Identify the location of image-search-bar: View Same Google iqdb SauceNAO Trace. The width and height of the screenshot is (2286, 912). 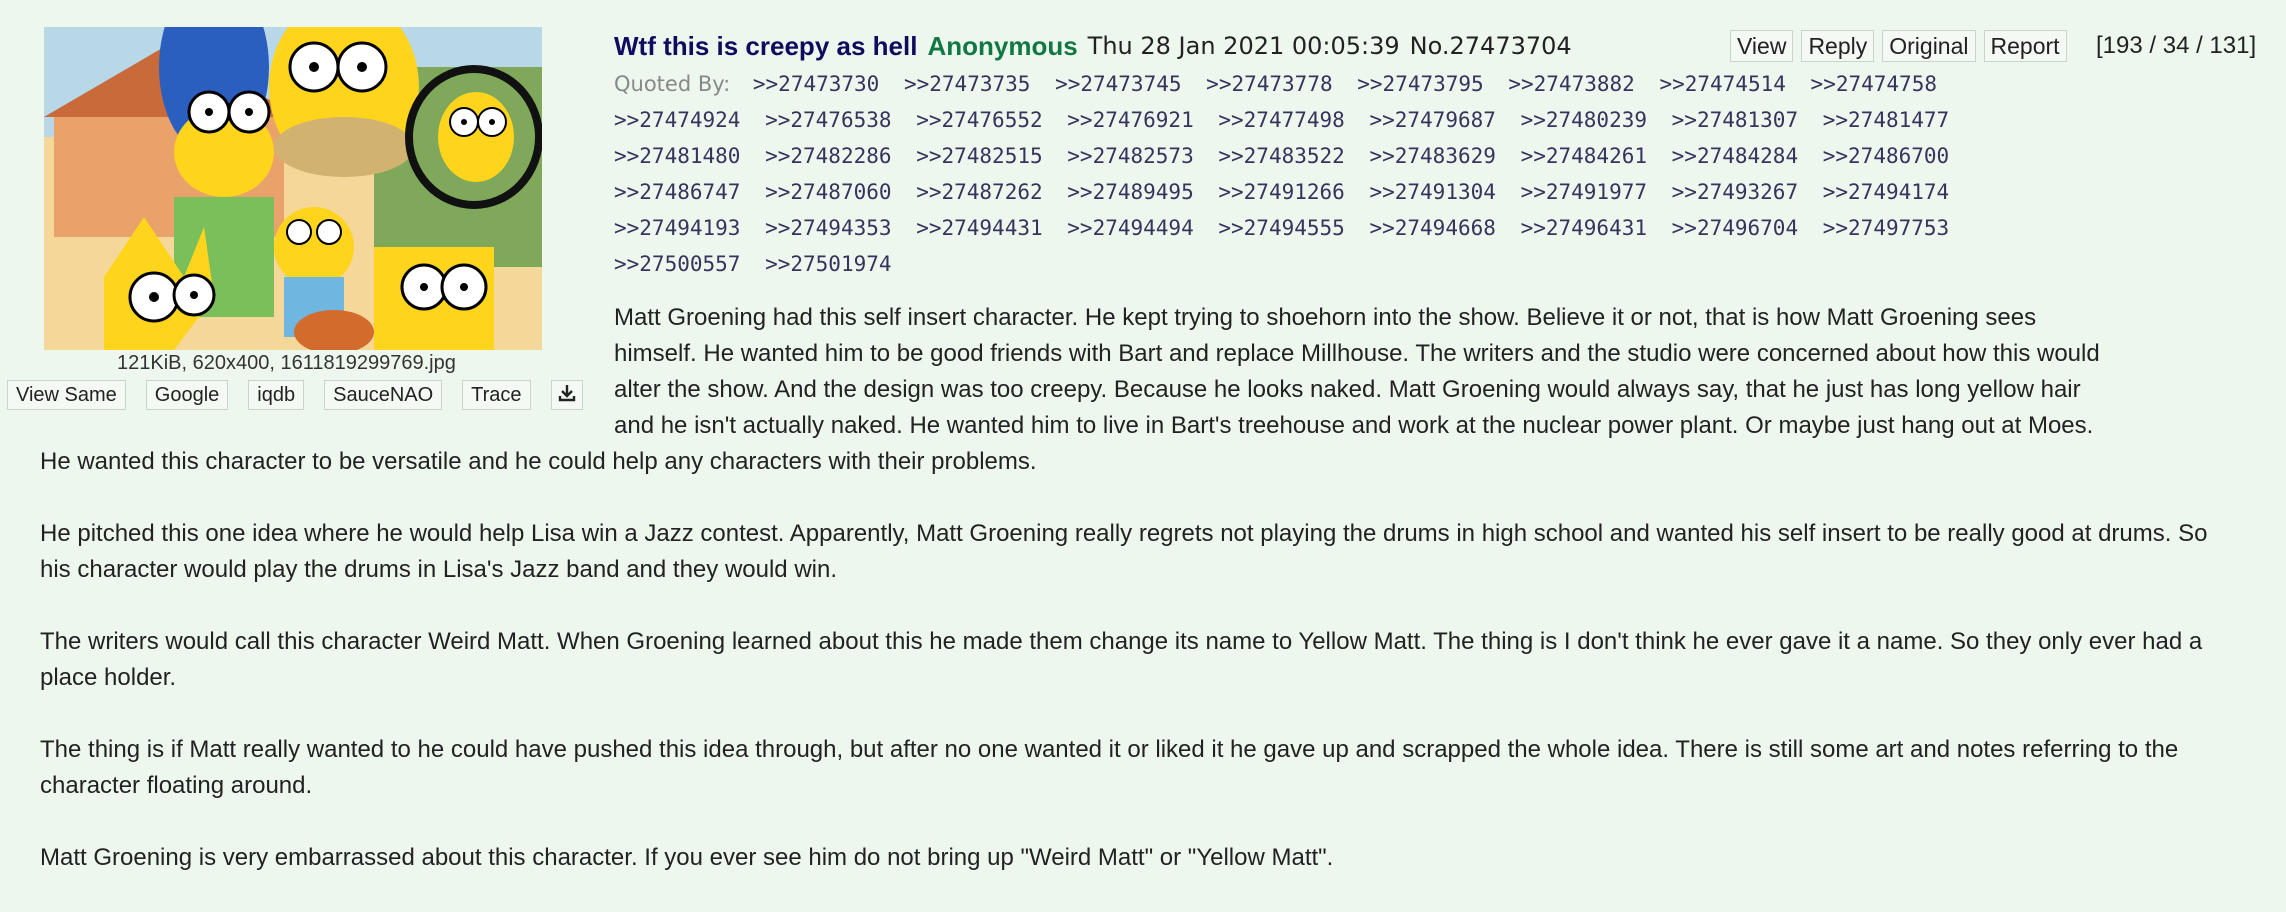
(295, 395).